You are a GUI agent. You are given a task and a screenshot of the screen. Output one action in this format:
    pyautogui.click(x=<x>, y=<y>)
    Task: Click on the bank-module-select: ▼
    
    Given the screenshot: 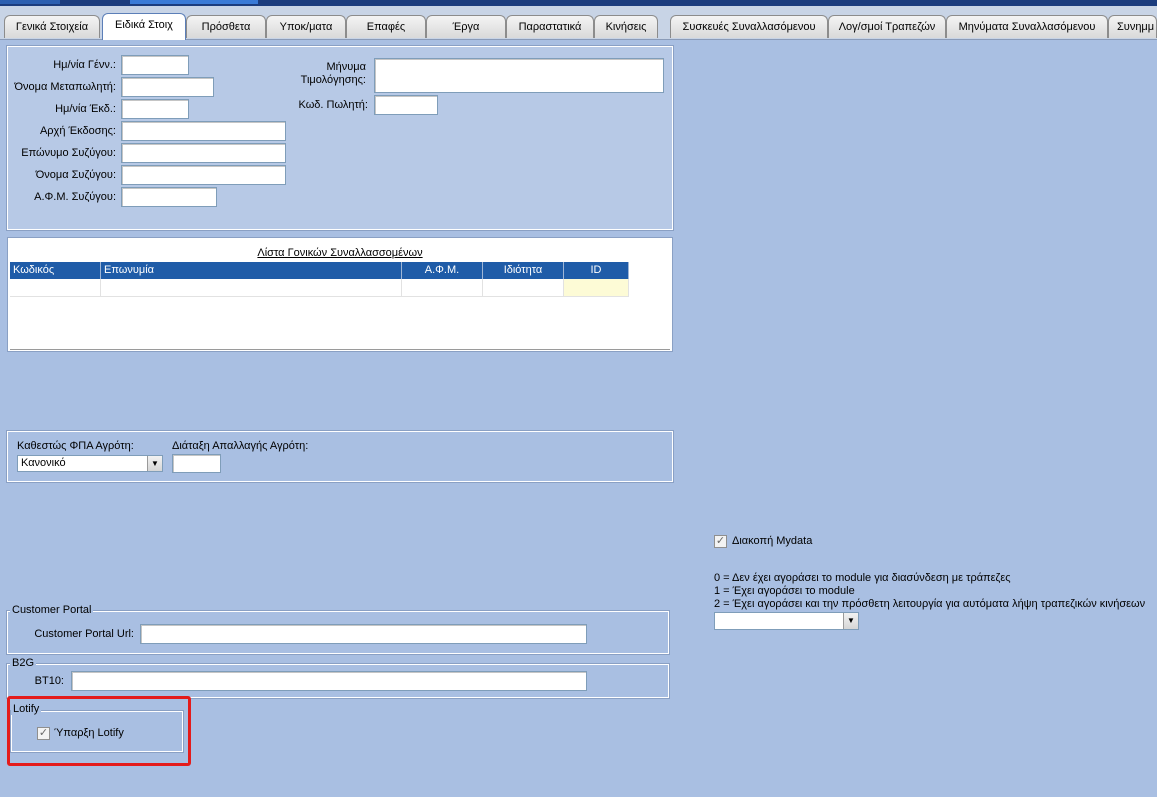 What is the action you would take?
    pyautogui.click(x=786, y=621)
    